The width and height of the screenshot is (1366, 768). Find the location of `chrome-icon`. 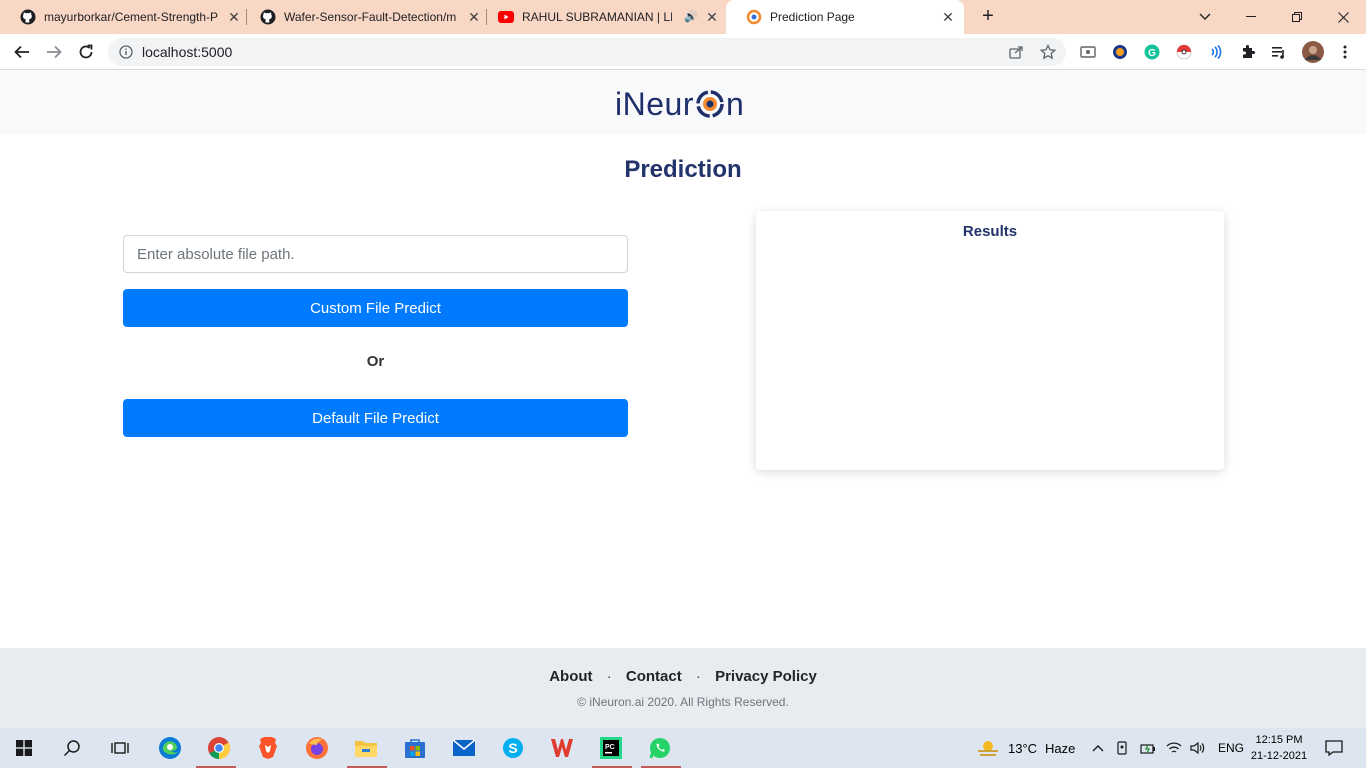

chrome-icon is located at coordinates (219, 748).